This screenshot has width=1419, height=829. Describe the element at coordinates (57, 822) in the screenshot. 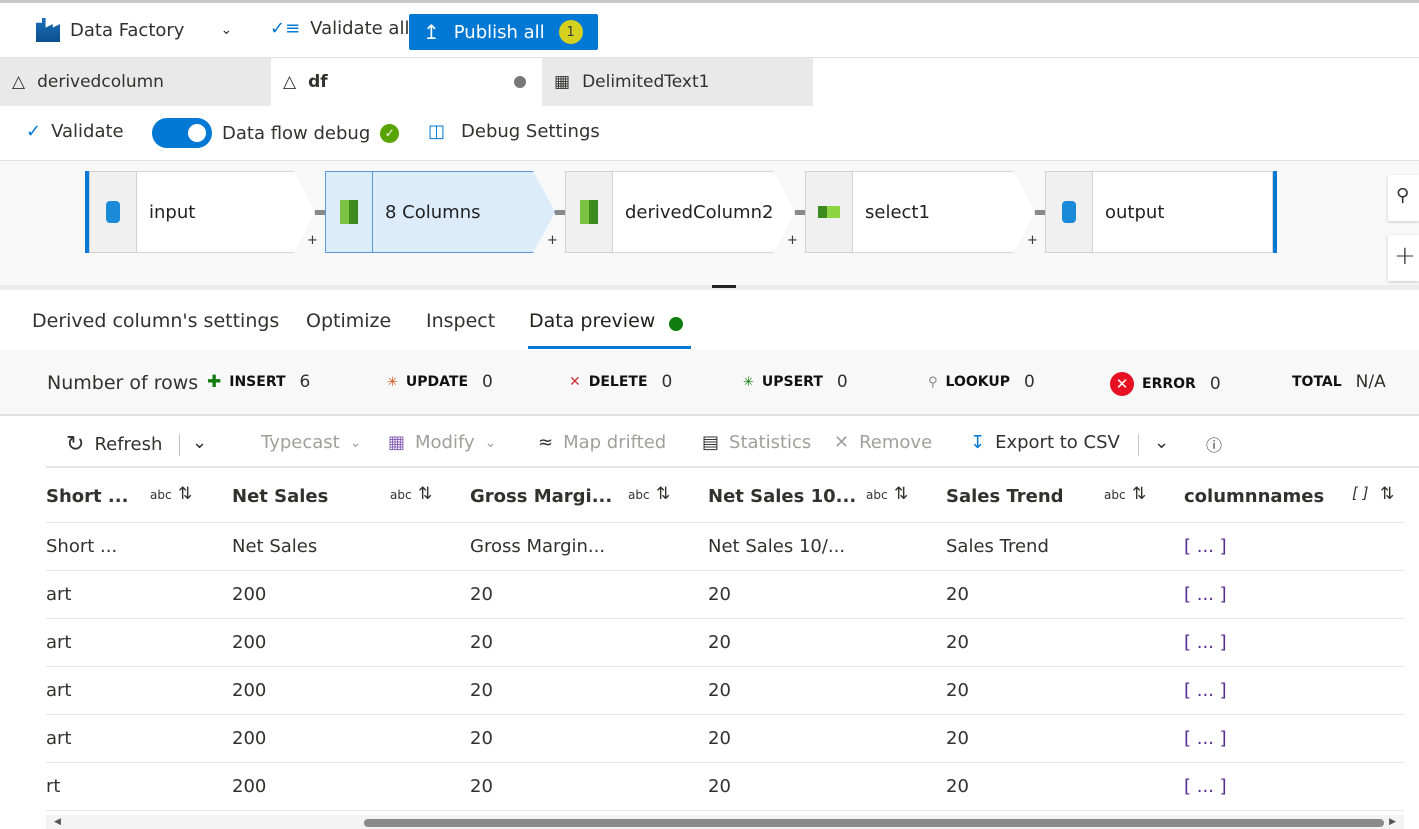

I see `scroll-left-icon: ◀` at that location.